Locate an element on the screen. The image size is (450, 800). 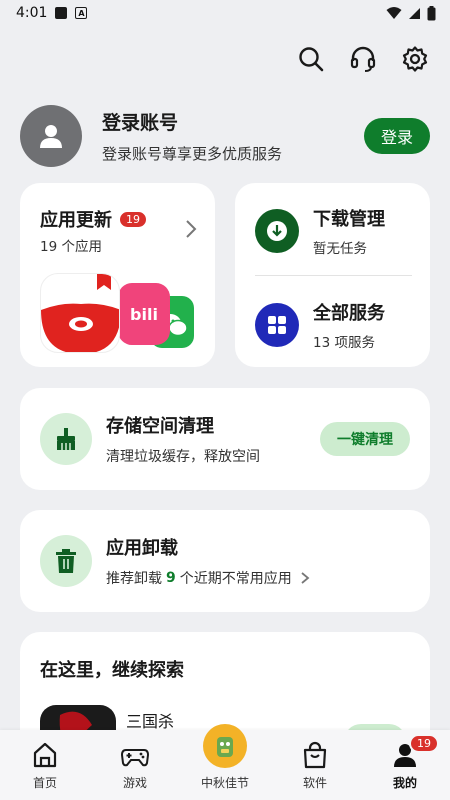
storage-subtitle: 清理垃圾缓存，释放空间 is located at coordinates (183, 457).